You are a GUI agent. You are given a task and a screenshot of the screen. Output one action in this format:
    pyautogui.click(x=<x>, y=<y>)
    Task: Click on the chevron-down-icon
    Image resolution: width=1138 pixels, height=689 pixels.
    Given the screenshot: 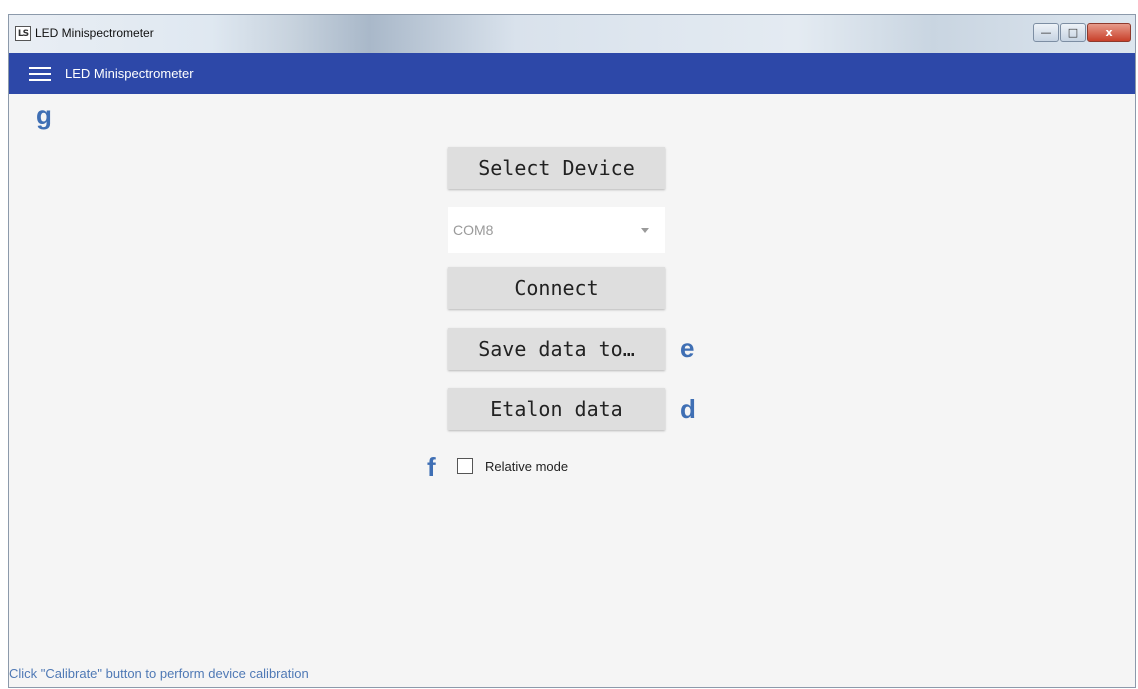 What is the action you would take?
    pyautogui.click(x=645, y=230)
    